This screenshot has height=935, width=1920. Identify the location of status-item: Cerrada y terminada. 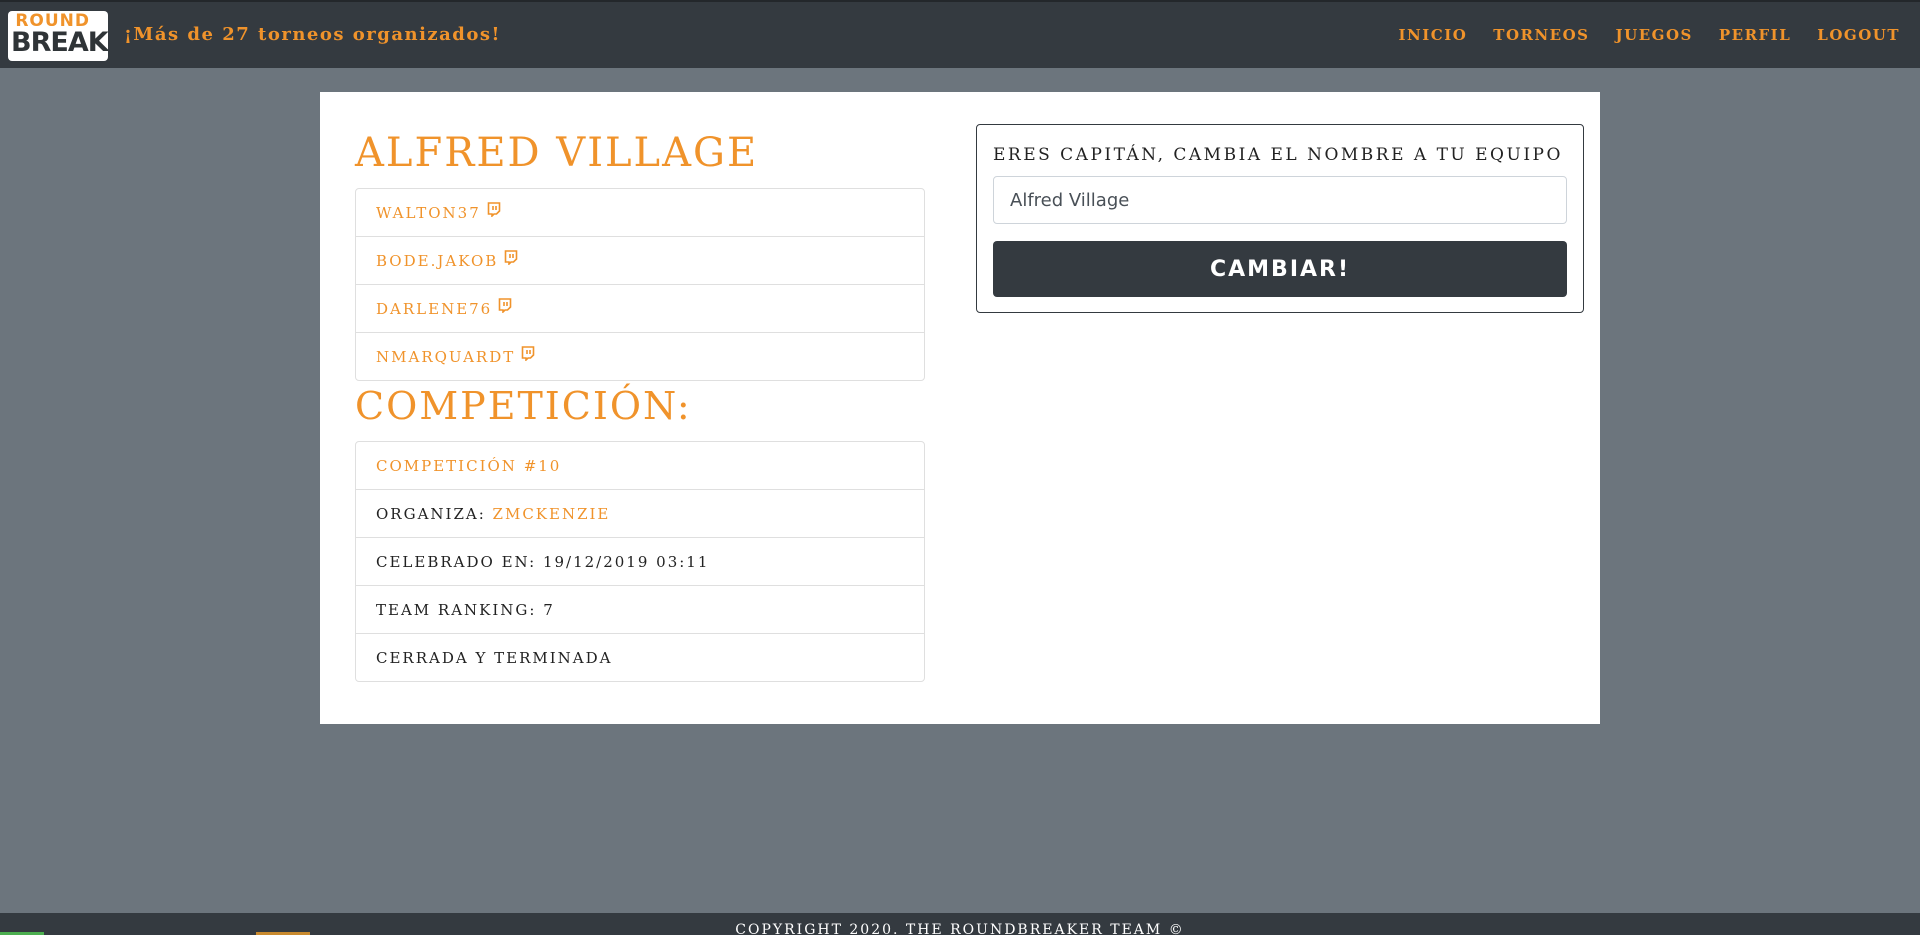
(640, 657).